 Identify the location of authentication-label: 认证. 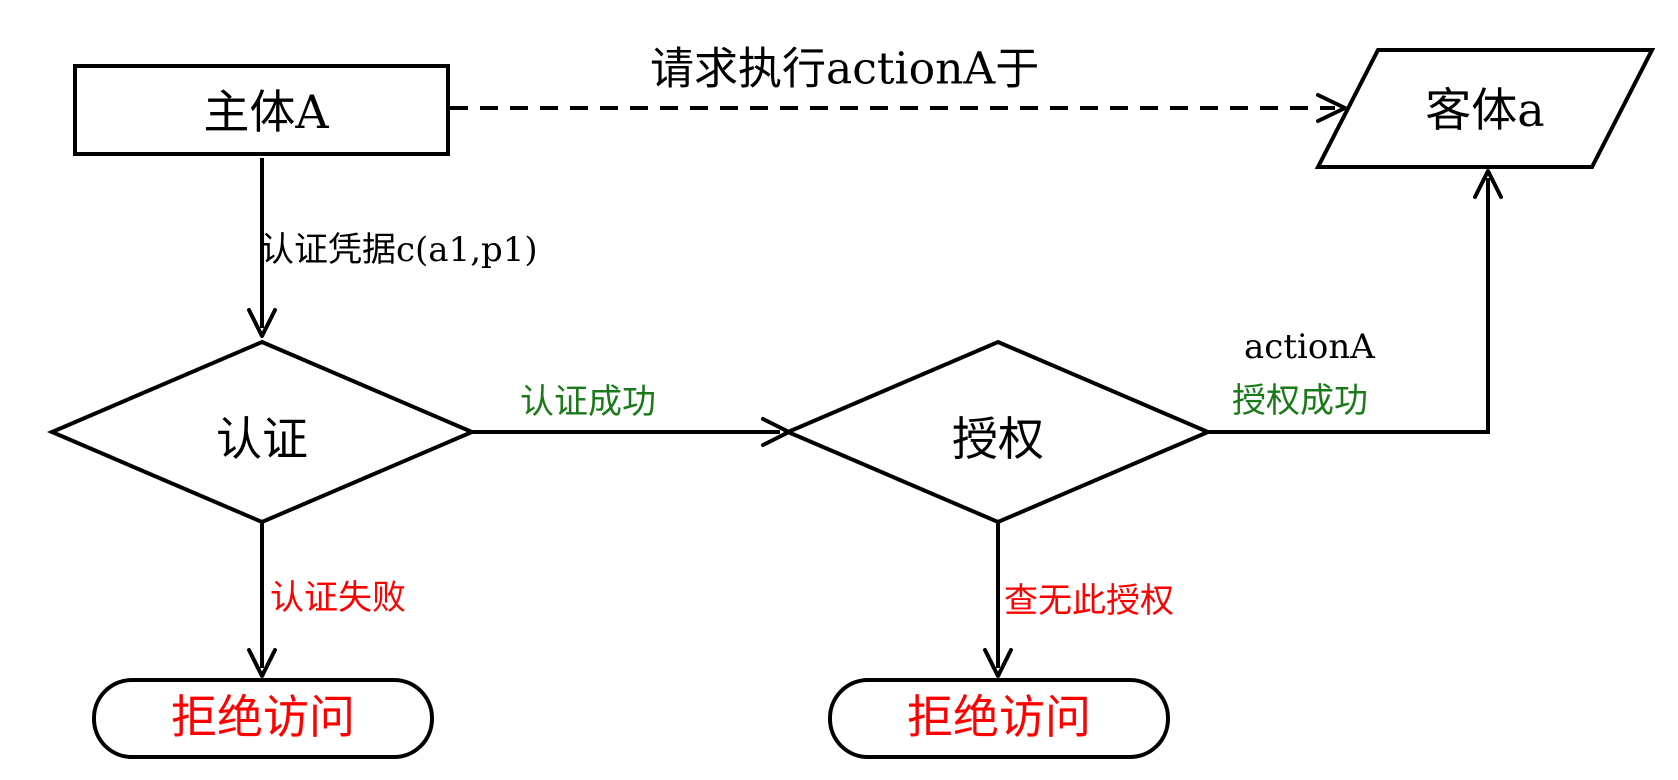
(262, 439).